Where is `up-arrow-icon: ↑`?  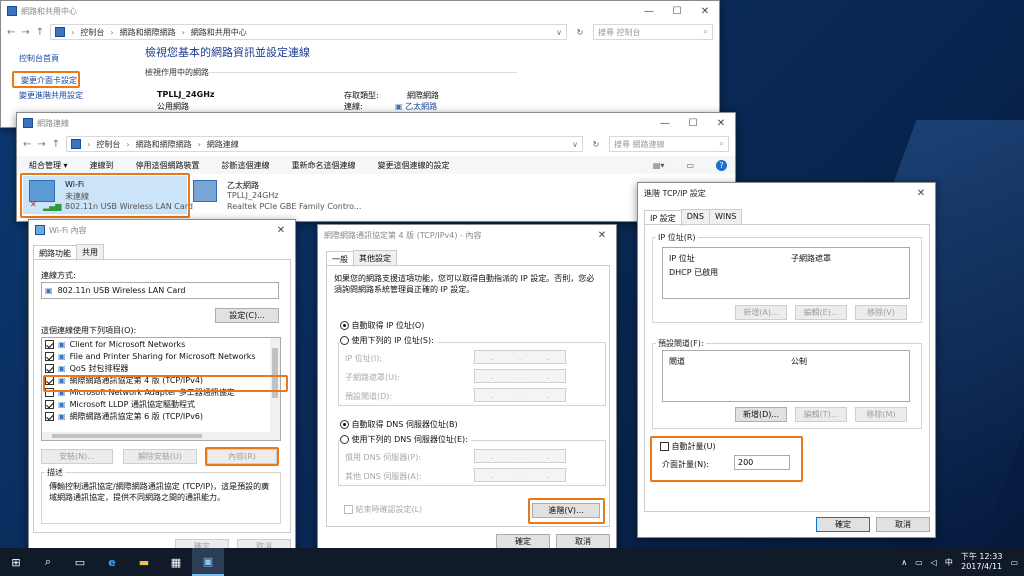 up-arrow-icon: ↑ is located at coordinates (40, 32).